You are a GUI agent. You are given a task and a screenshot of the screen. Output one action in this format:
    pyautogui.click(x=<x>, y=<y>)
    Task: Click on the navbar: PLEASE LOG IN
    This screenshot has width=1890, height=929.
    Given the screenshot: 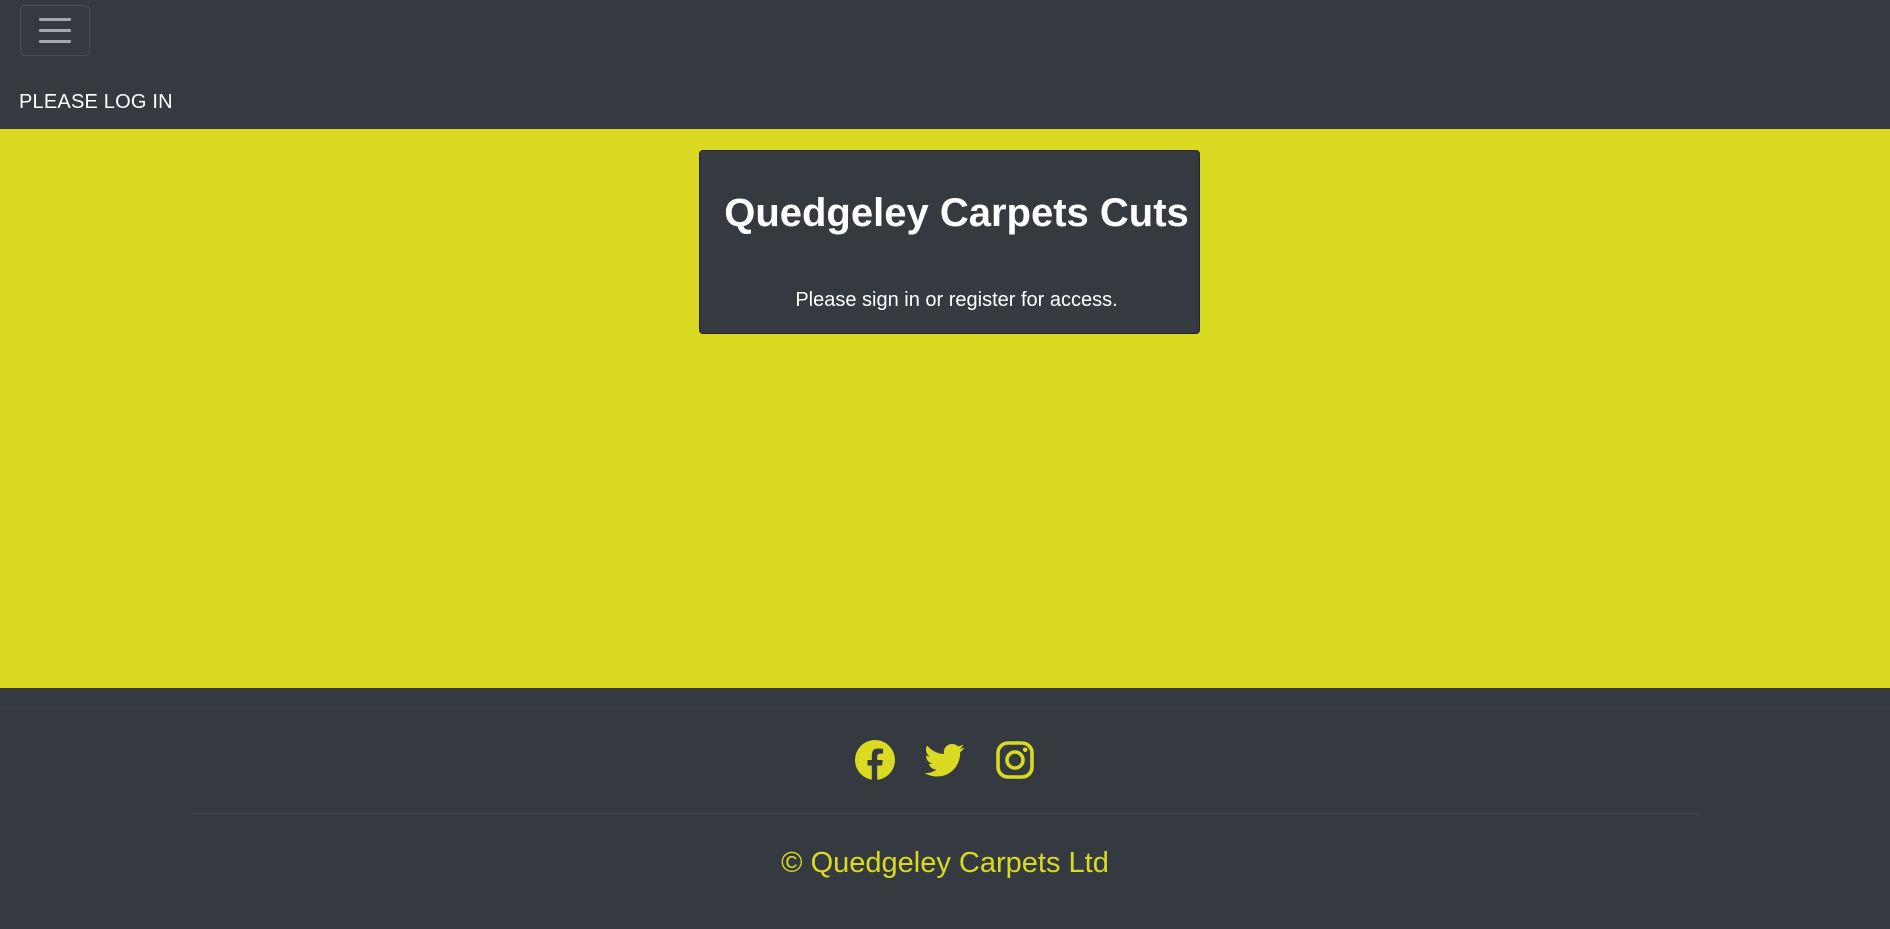 What is the action you would take?
    pyautogui.click(x=945, y=64)
    